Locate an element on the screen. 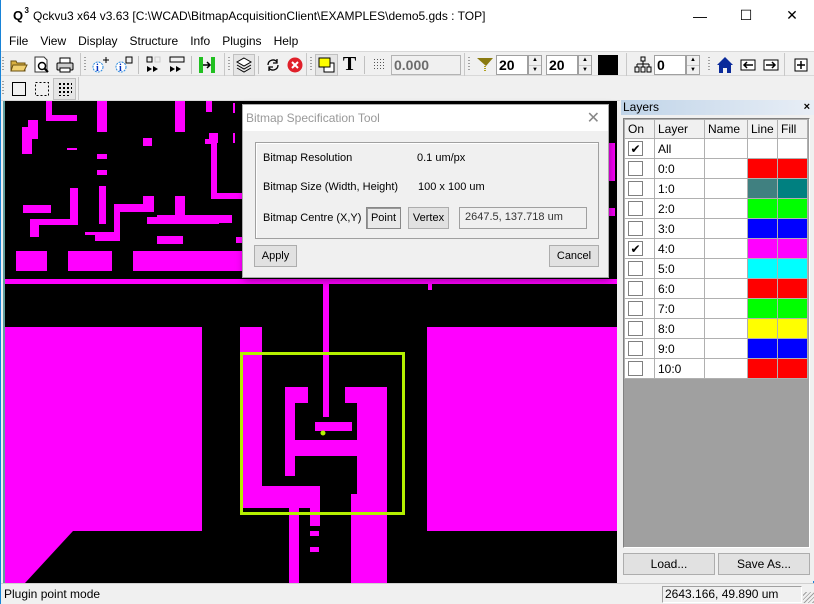  point-button: Point is located at coordinates (383, 218).